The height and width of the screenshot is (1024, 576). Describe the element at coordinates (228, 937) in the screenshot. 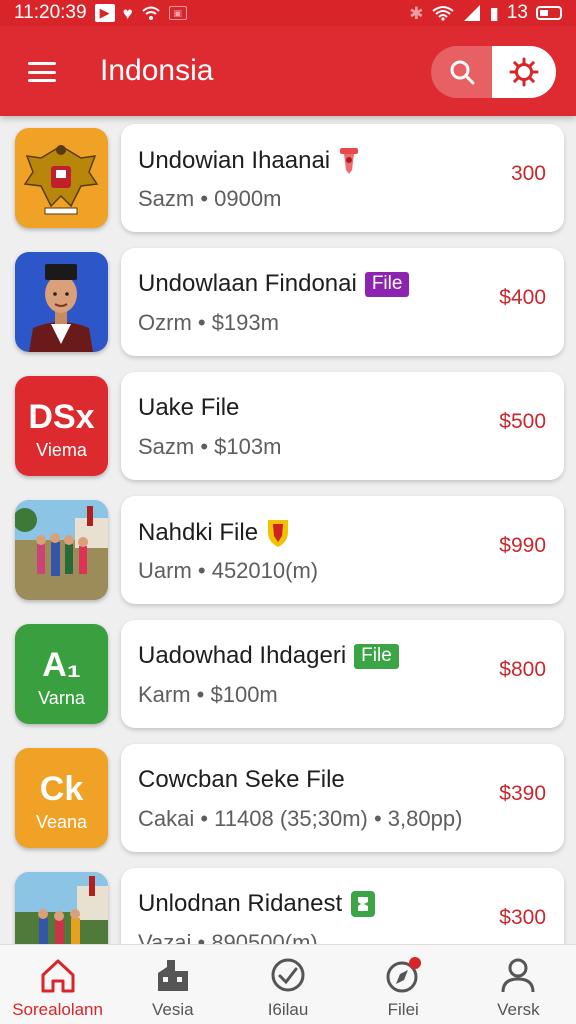

I see `item-meta: Vazai • 890500(m)` at that location.